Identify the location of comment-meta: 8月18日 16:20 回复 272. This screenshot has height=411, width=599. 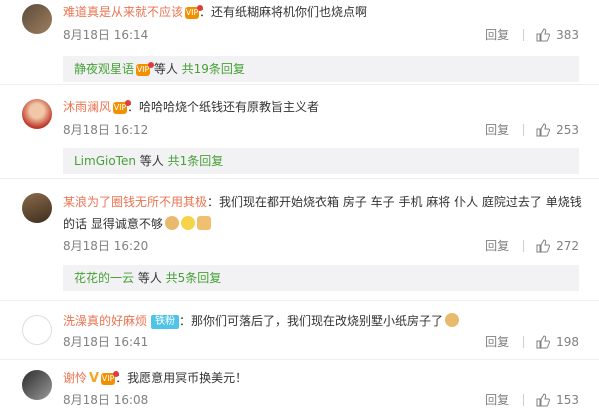
(321, 246).